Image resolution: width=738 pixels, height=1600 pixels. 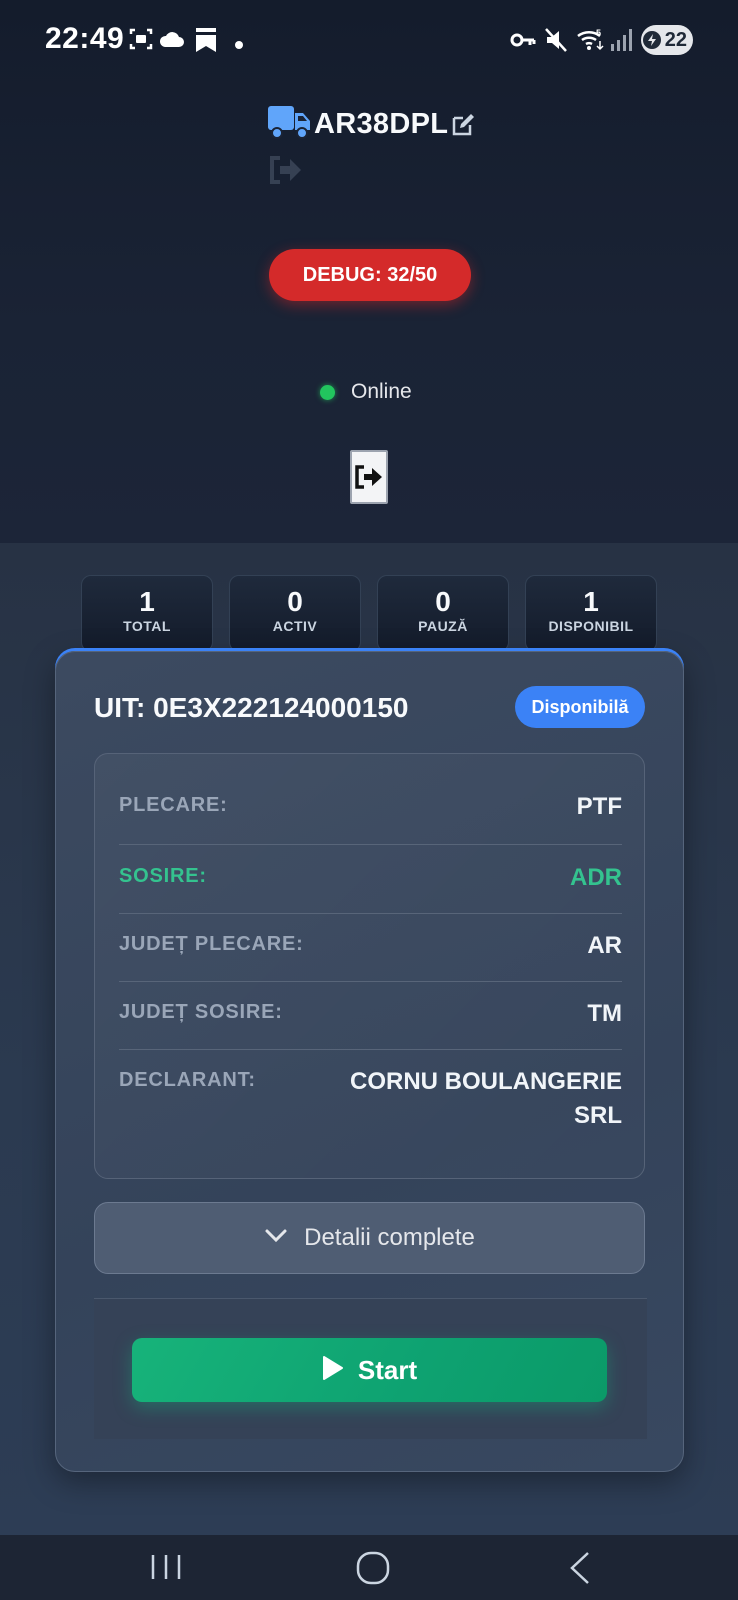 What do you see at coordinates (163, 876) in the screenshot?
I see `detail-label: SOSIRE:` at bounding box center [163, 876].